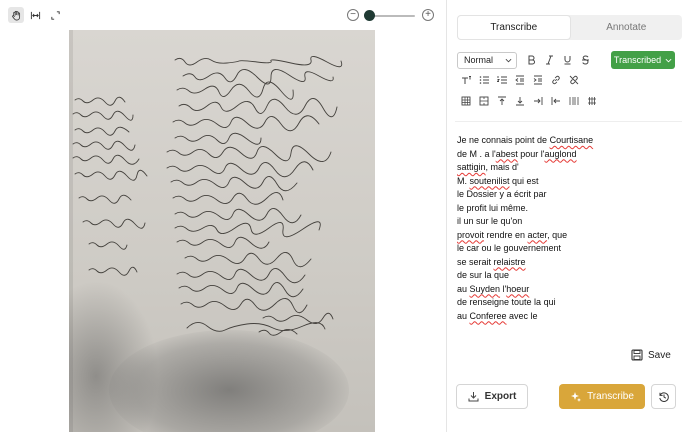 This screenshot has width=690, height=432. What do you see at coordinates (568, 121) in the screenshot?
I see `toolbar-separator` at bounding box center [568, 121].